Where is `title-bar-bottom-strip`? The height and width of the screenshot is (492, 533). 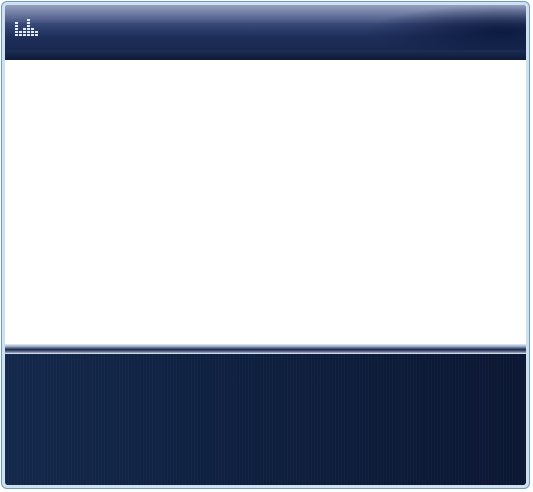
title-bar-bottom-strip is located at coordinates (265, 55).